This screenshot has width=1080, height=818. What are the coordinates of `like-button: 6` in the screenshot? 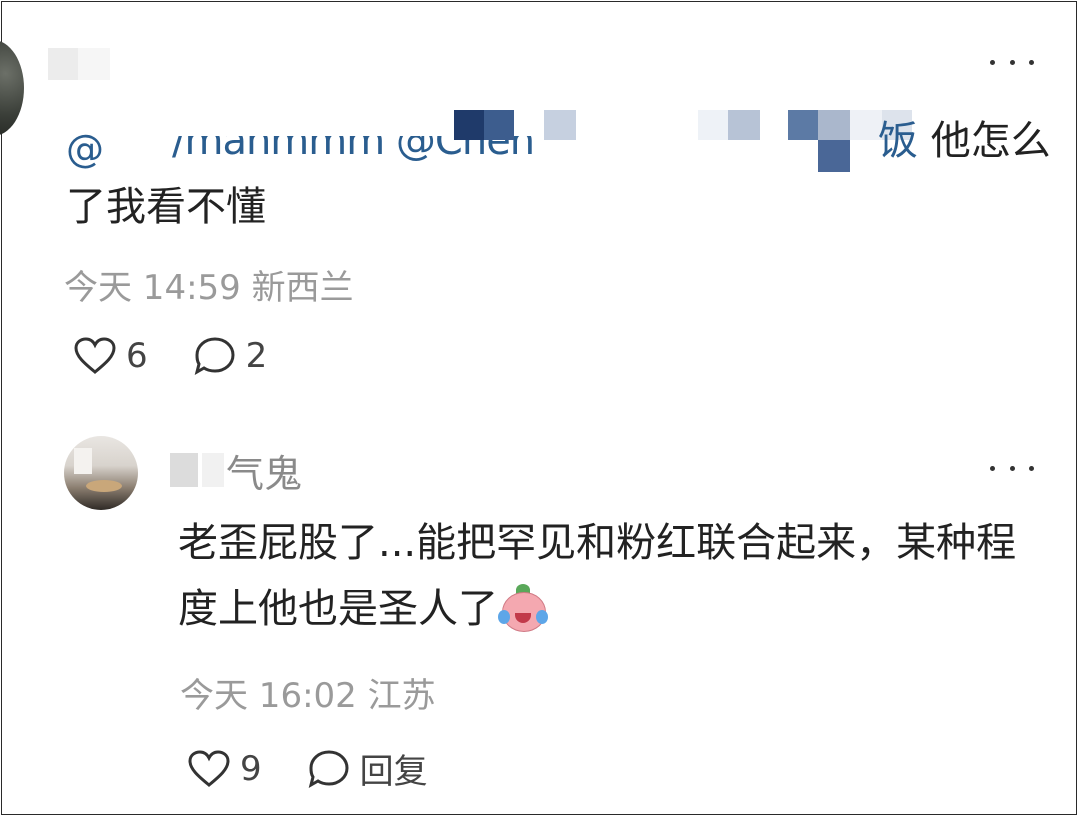 It's located at (111, 356).